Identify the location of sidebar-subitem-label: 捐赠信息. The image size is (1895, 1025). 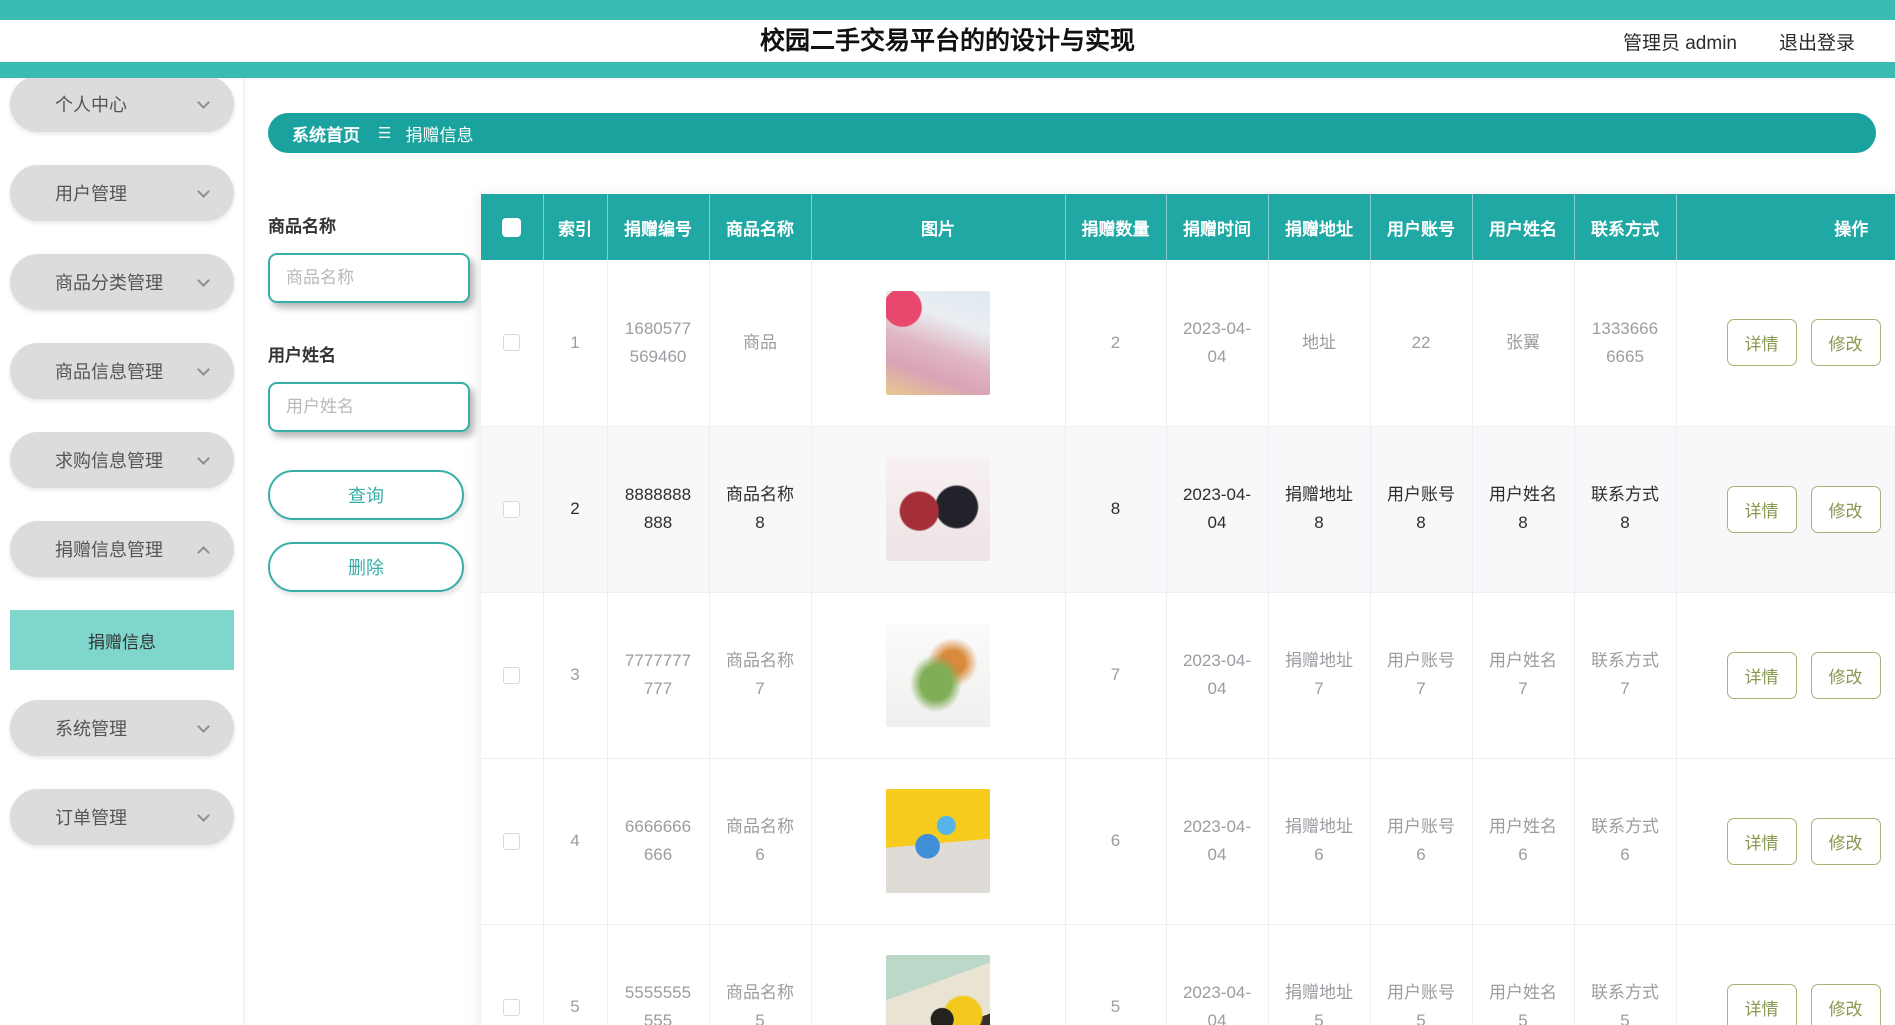
(122, 642).